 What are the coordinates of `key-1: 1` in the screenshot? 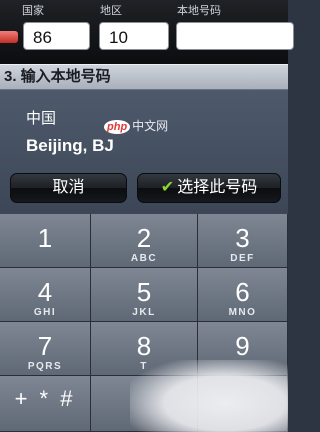 It's located at (45, 241).